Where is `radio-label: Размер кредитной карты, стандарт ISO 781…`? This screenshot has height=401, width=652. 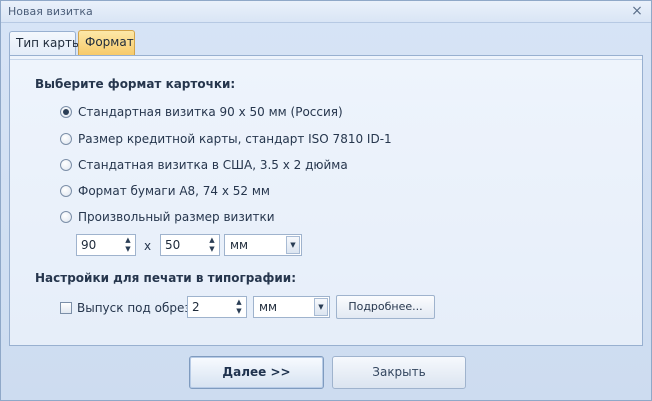
radio-label: Размер кредитной карты, стандарт ISO 781… is located at coordinates (235, 139).